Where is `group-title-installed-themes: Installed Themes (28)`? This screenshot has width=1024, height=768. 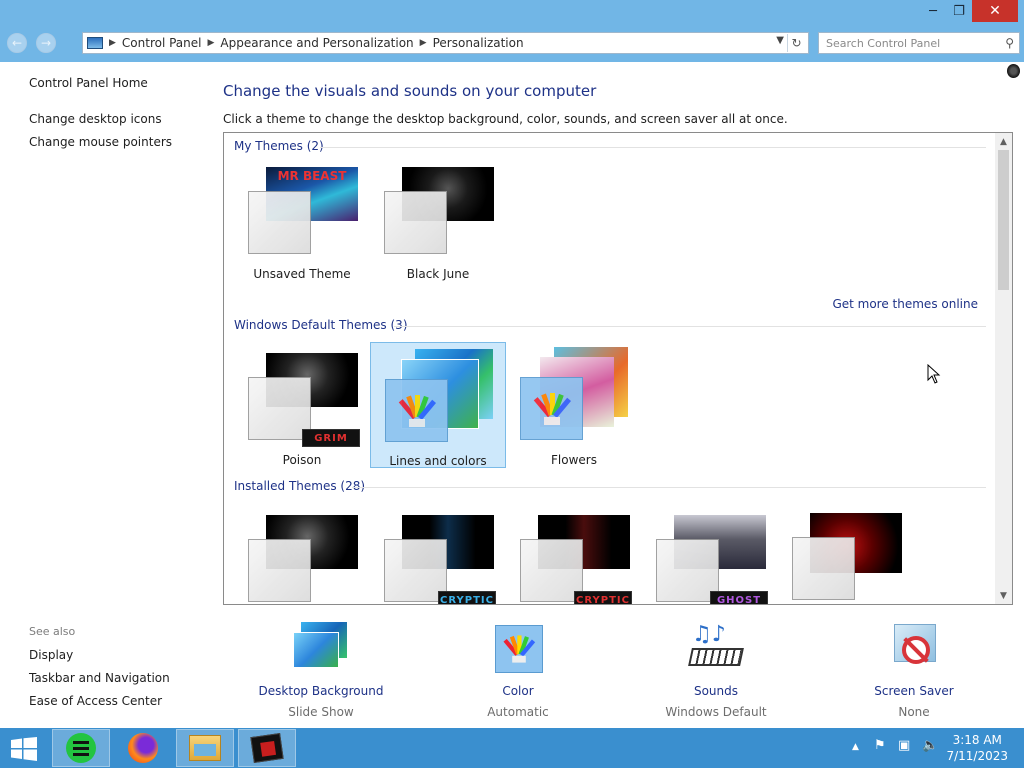 group-title-installed-themes: Installed Themes (28) is located at coordinates (300, 486).